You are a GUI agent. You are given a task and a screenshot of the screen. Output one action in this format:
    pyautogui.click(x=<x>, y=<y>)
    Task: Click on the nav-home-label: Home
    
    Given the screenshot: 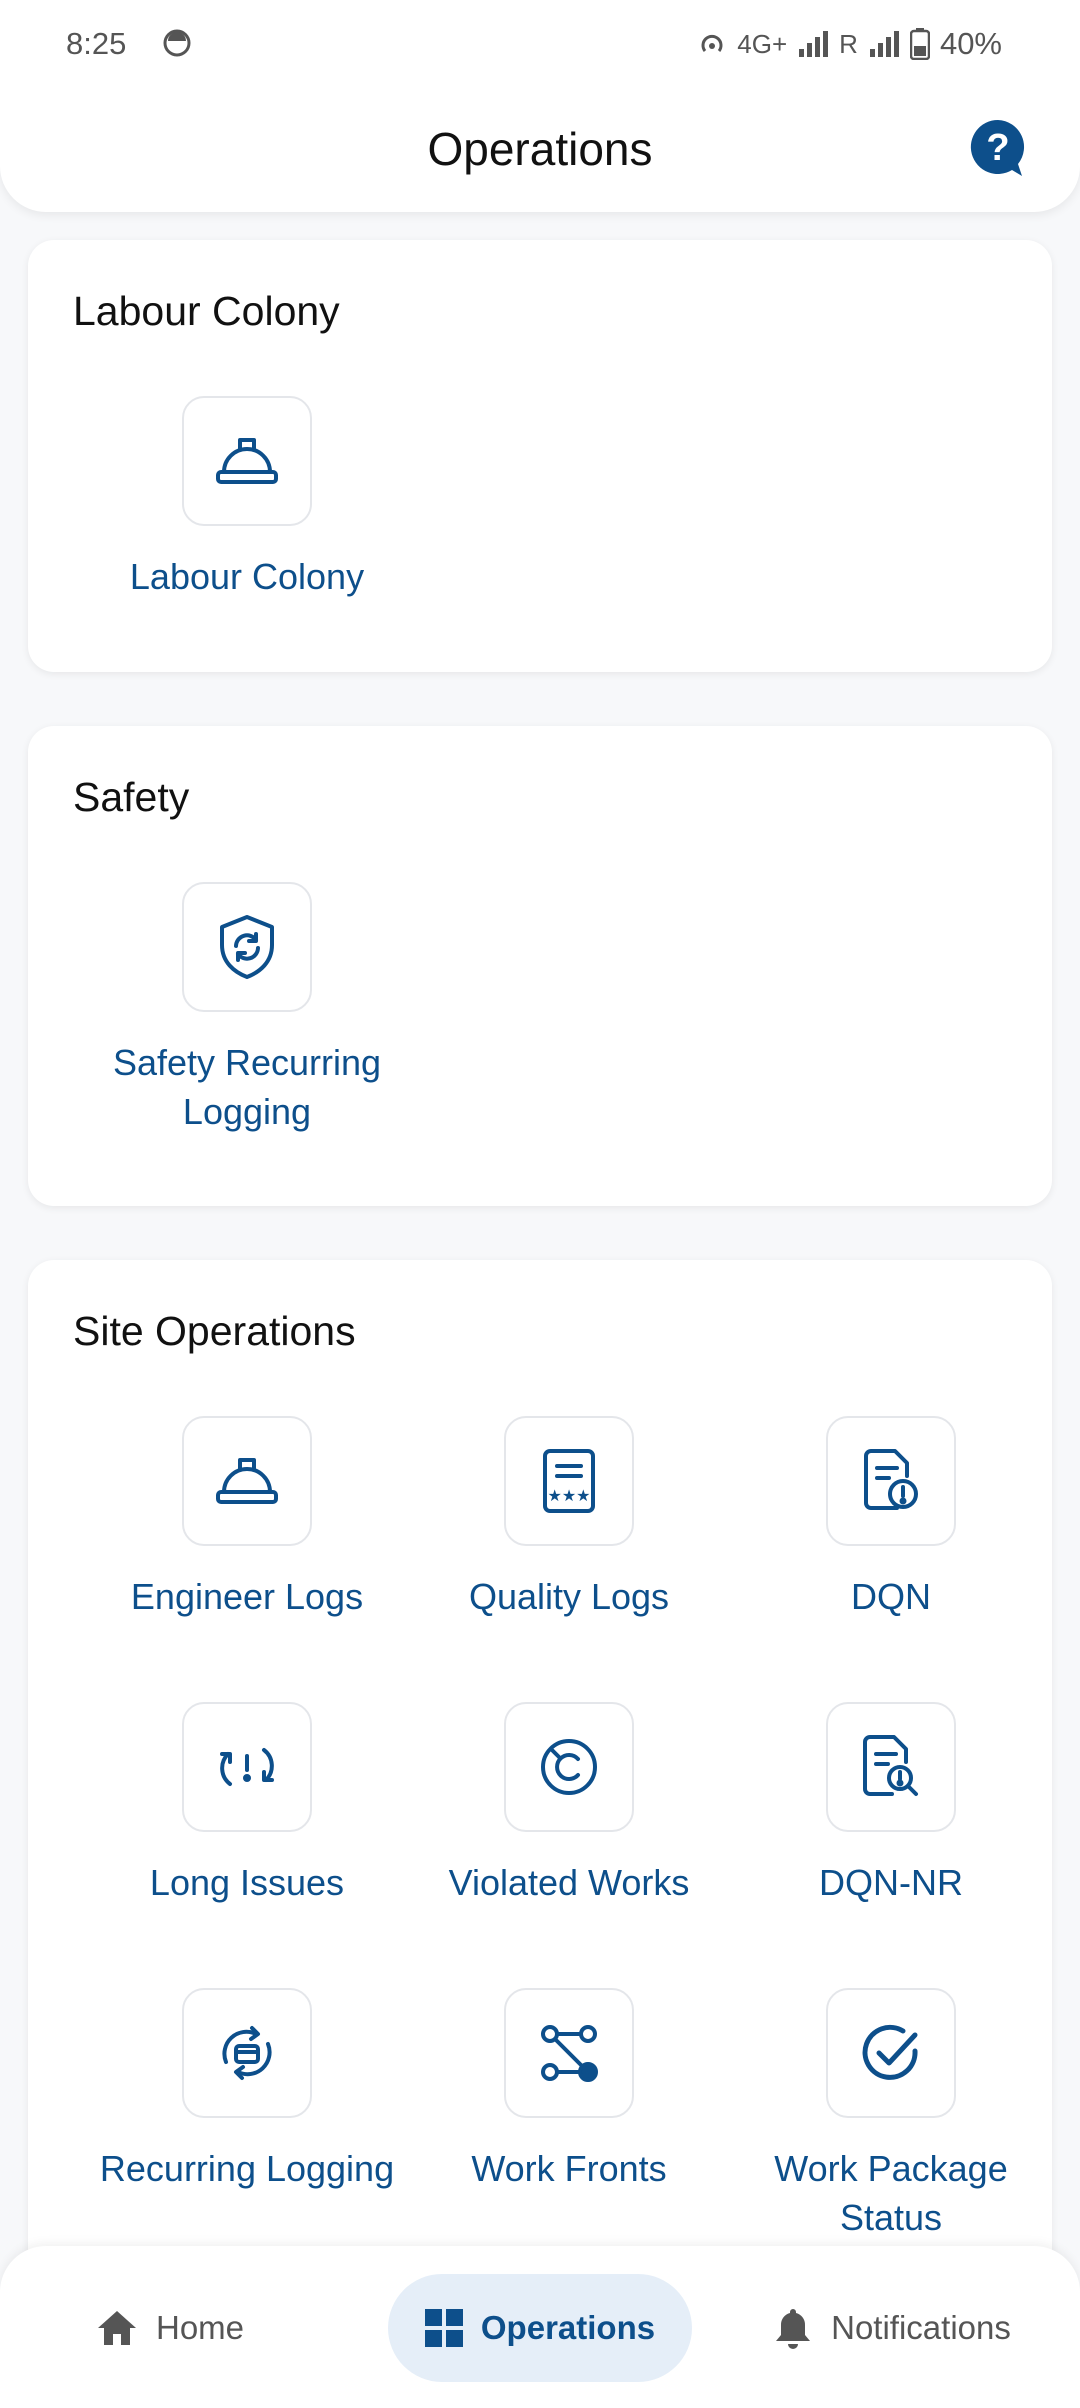 What is the action you would take?
    pyautogui.click(x=200, y=2327)
    